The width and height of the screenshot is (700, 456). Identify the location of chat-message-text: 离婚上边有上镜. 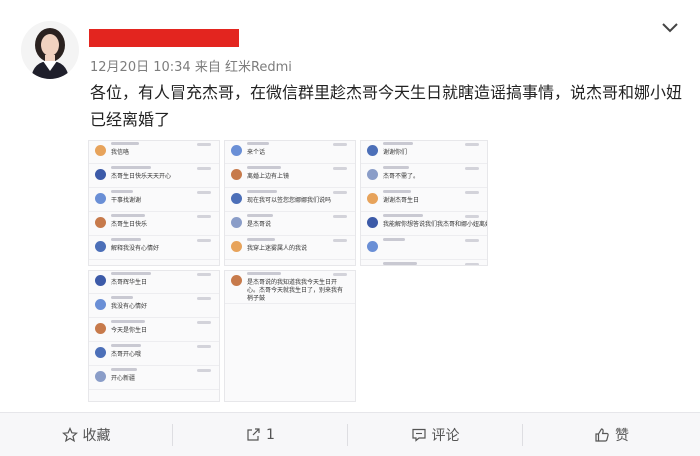
(268, 176).